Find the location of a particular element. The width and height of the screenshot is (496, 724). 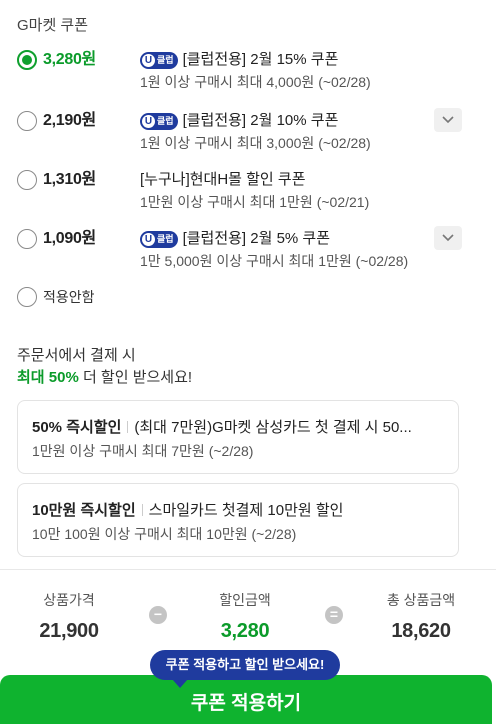

coupon-price: 1,090원 is located at coordinates (69, 238).